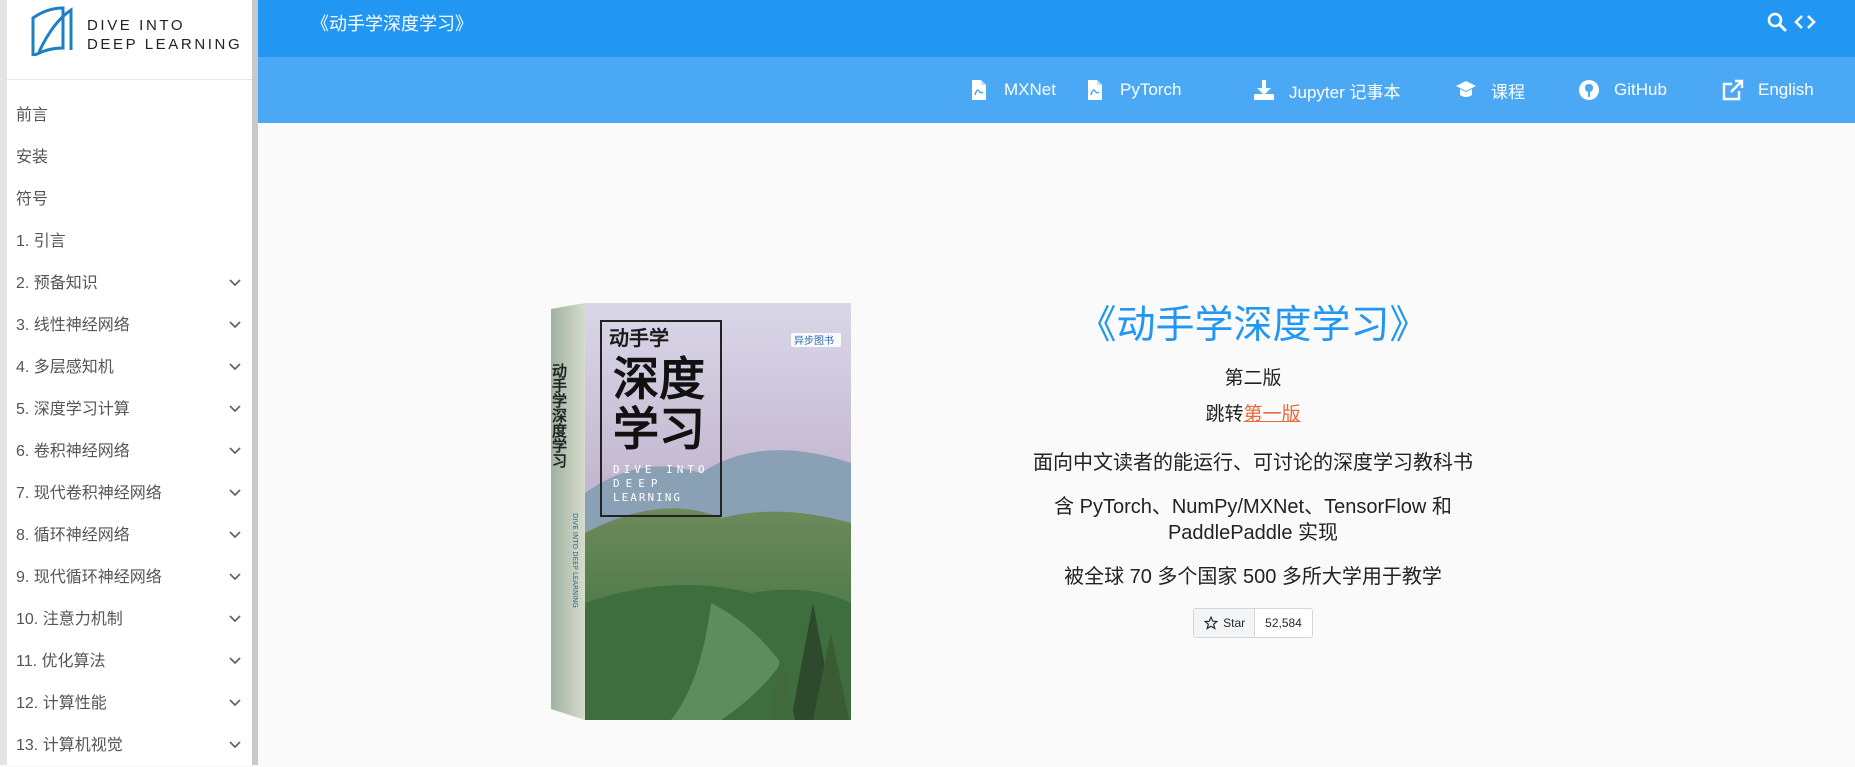 The width and height of the screenshot is (1855, 767). I want to click on sidebar-item-label: 符号, so click(32, 199).